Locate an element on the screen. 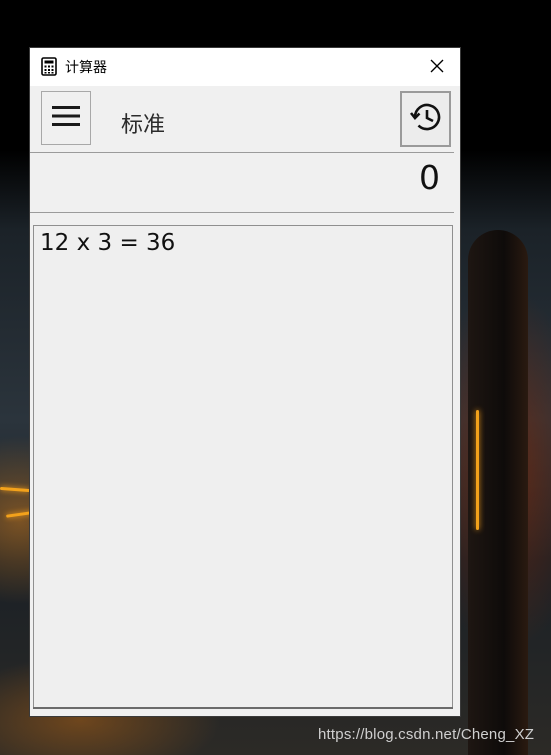  close-icon is located at coordinates (437, 67).